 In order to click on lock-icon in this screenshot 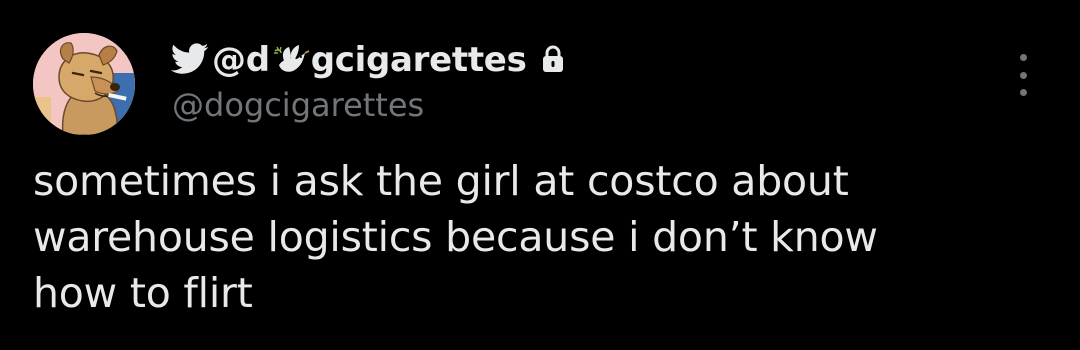, I will do `click(552, 58)`.